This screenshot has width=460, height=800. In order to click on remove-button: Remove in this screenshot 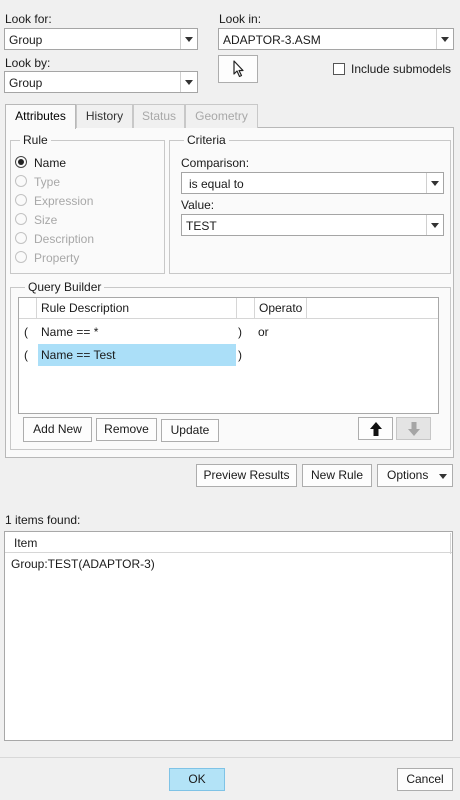, I will do `click(126, 429)`.